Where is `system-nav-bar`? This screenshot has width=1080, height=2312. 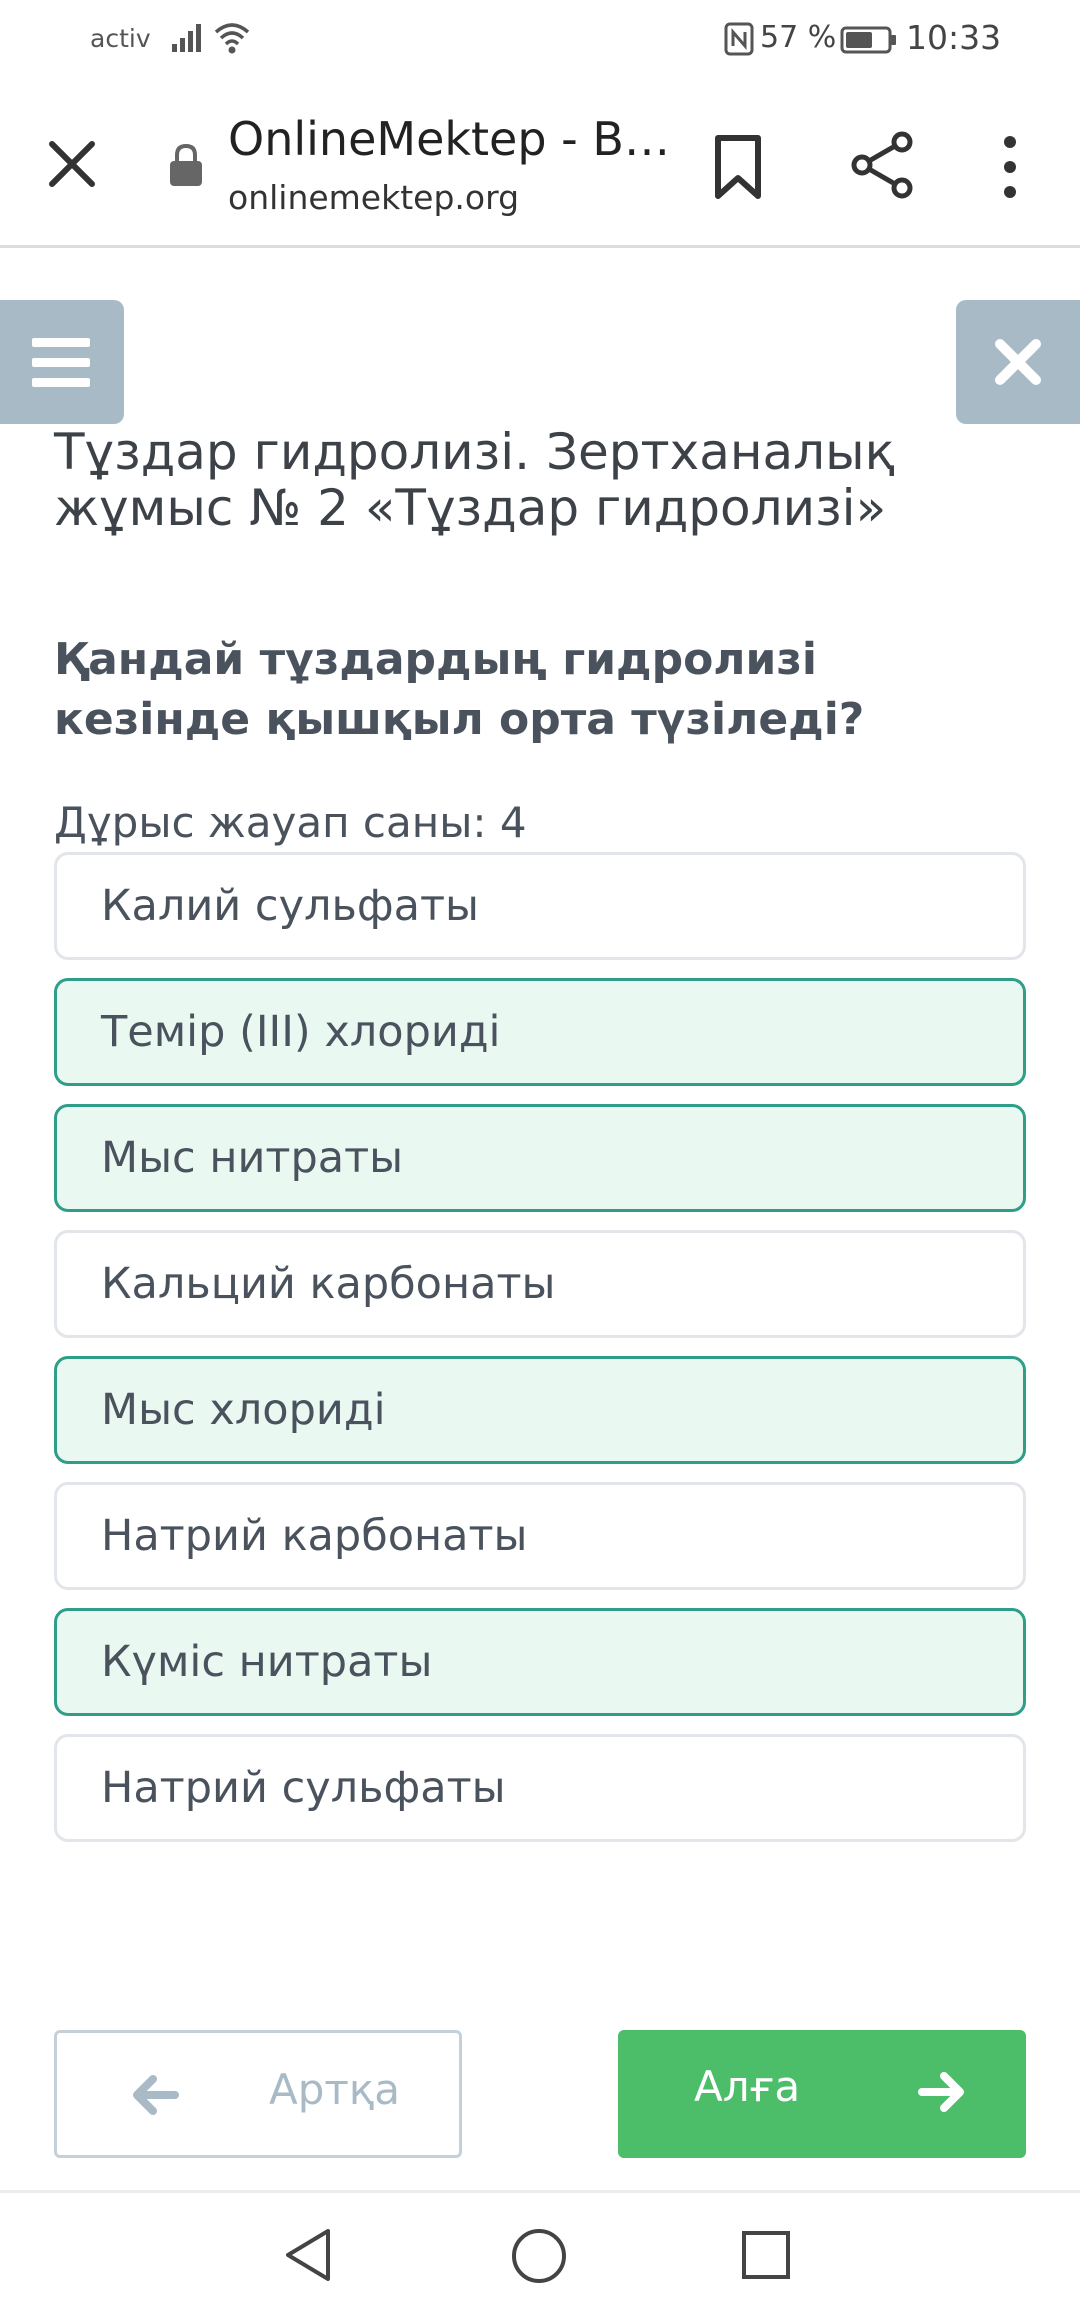 system-nav-bar is located at coordinates (540, 2251).